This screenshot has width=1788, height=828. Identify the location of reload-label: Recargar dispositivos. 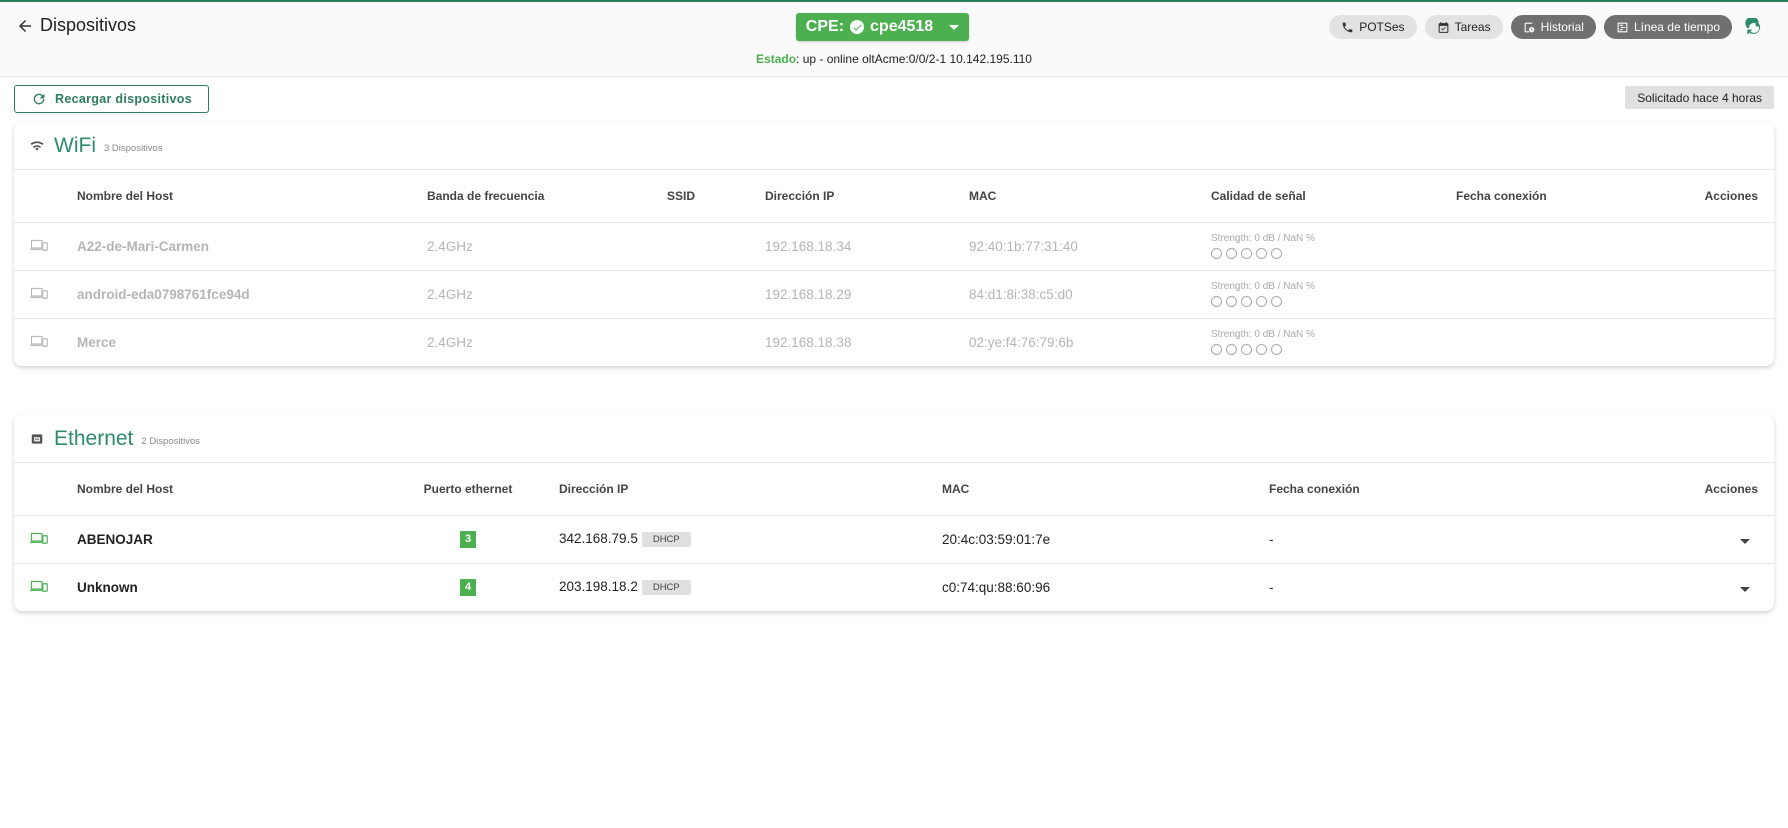
(123, 99).